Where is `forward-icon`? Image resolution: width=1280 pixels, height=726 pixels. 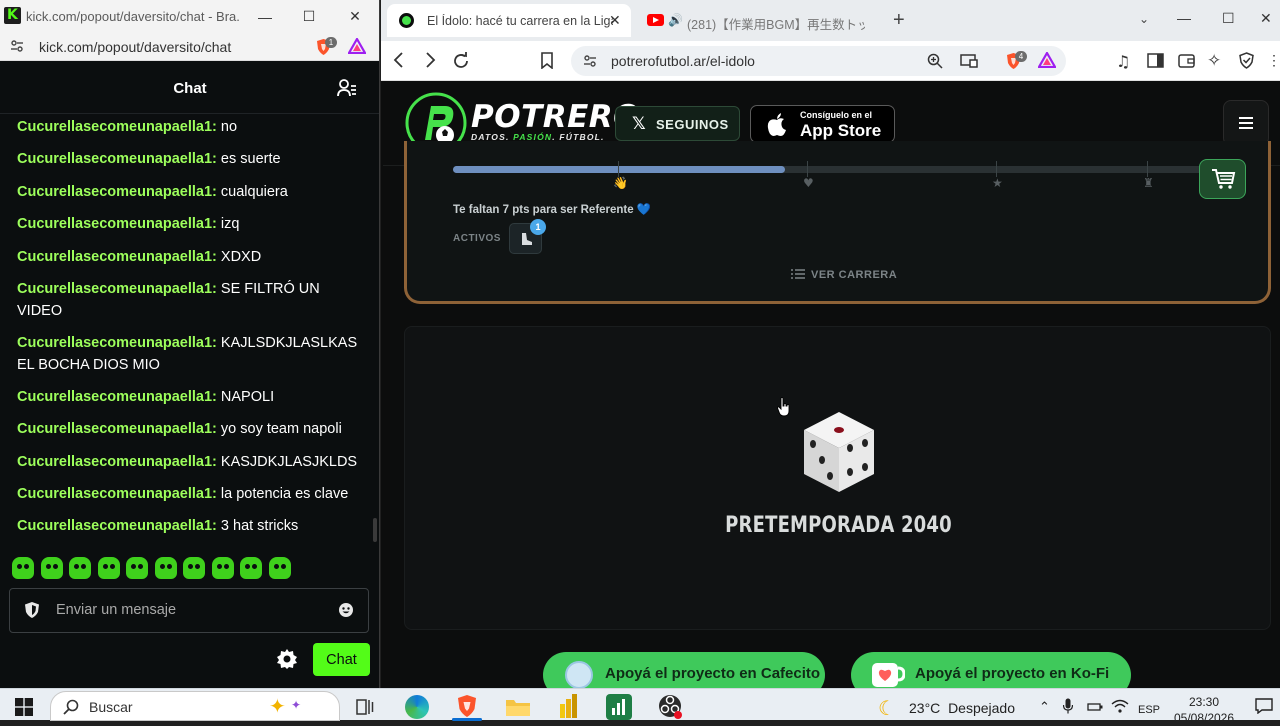 forward-icon is located at coordinates (430, 60).